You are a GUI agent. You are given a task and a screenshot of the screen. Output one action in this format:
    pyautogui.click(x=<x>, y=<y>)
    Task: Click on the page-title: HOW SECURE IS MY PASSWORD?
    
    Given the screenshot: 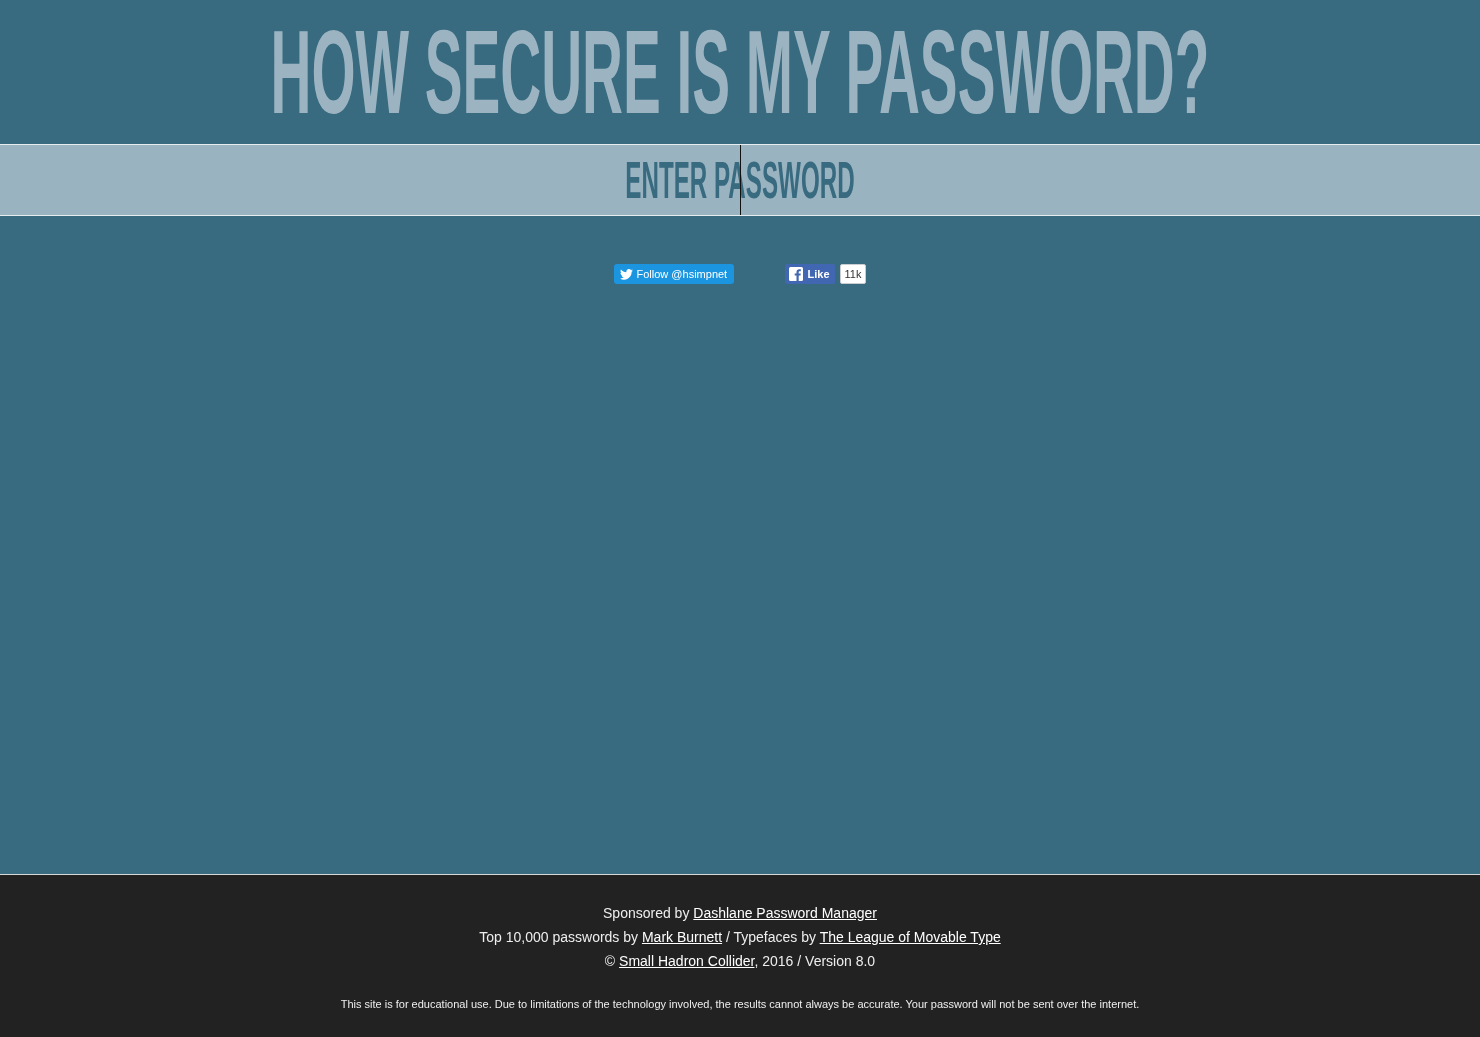 What is the action you would take?
    pyautogui.click(x=740, y=72)
    